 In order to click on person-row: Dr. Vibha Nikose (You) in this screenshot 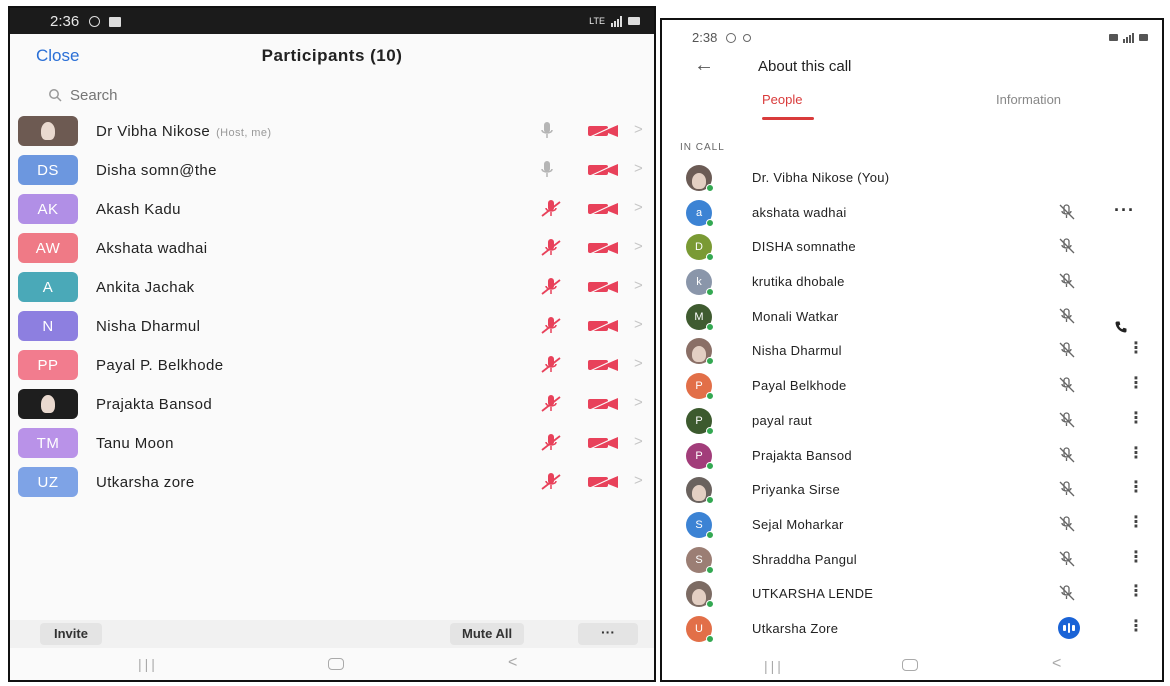, I will do `click(912, 177)`.